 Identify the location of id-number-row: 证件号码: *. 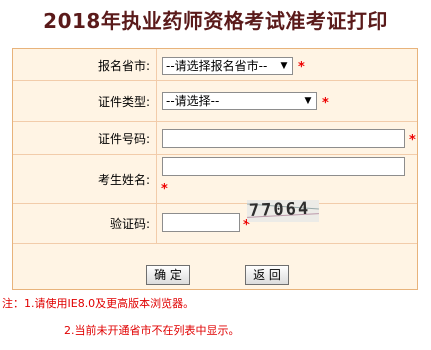
(215, 138).